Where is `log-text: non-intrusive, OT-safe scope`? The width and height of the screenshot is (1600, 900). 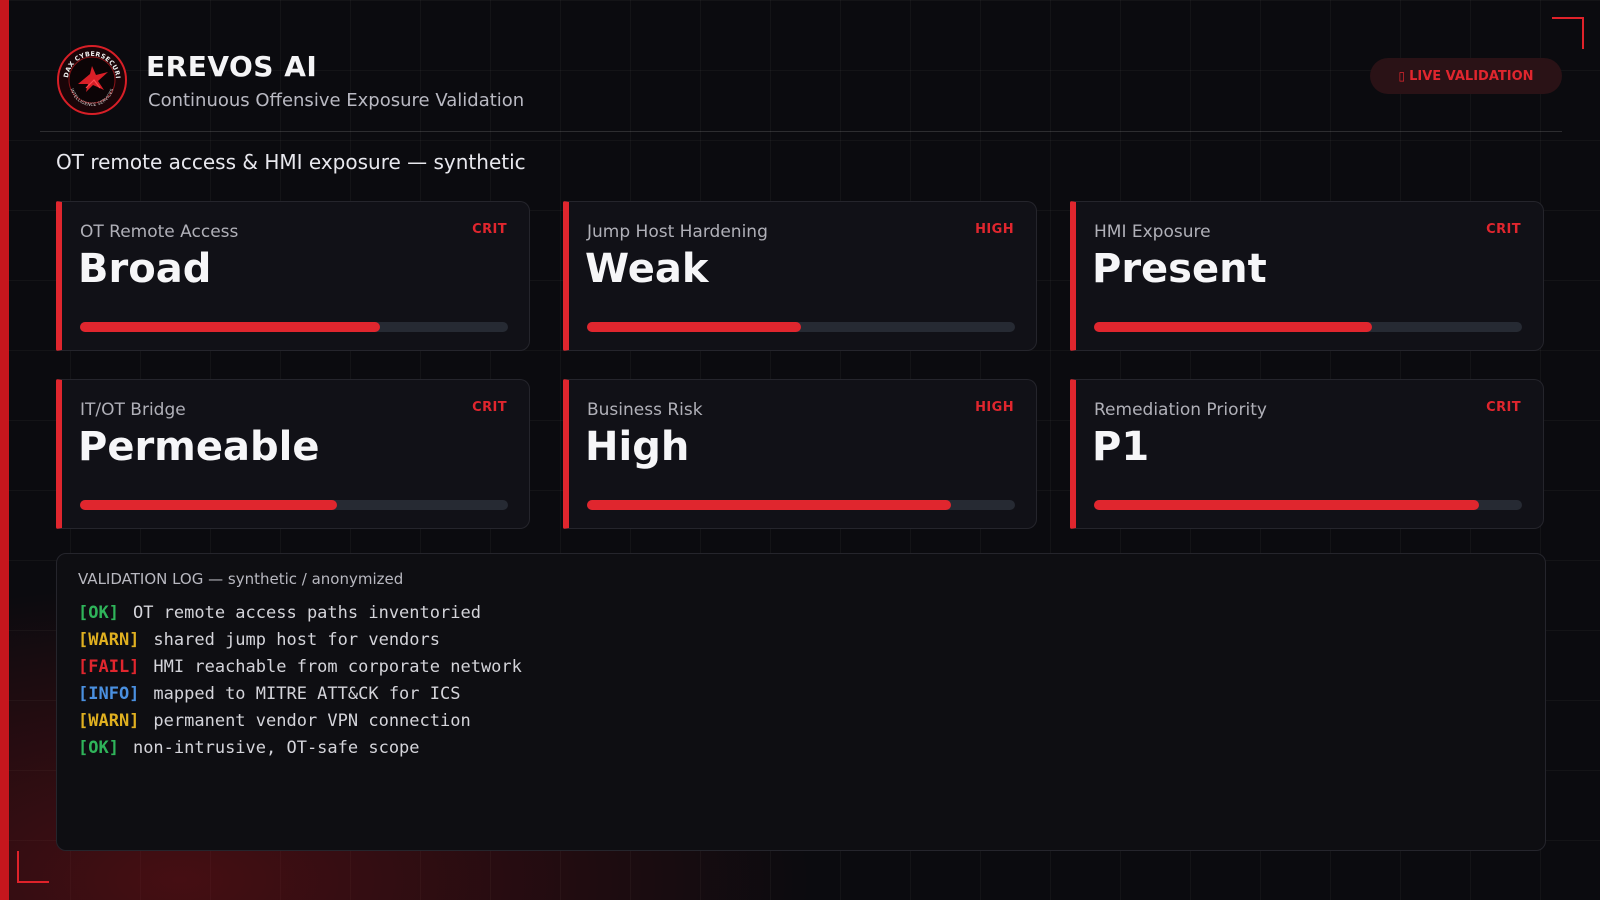
log-text: non-intrusive, OT-safe scope is located at coordinates (276, 748).